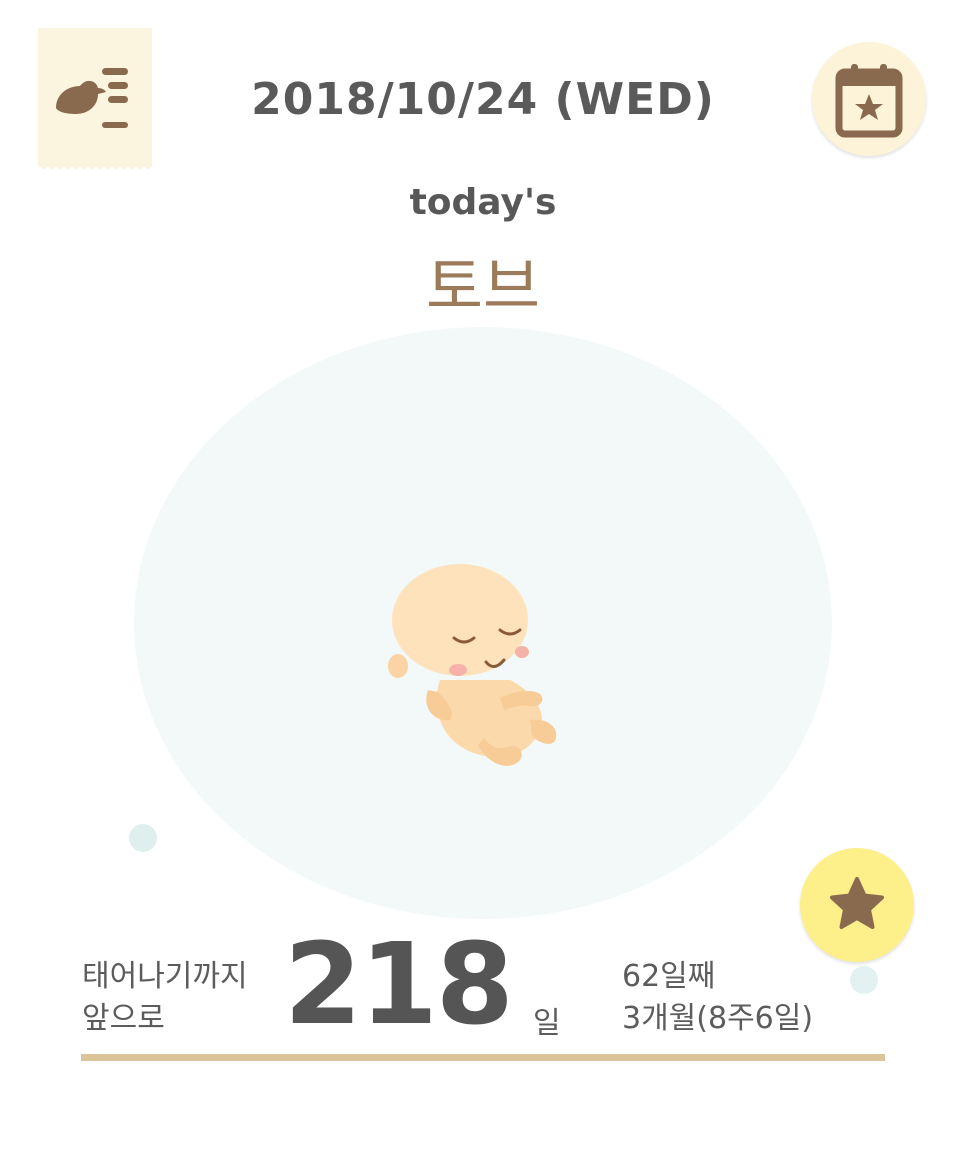 This screenshot has height=1167, width=966. Describe the element at coordinates (472, 665) in the screenshot. I see `sleeping-baby-illustration` at that location.